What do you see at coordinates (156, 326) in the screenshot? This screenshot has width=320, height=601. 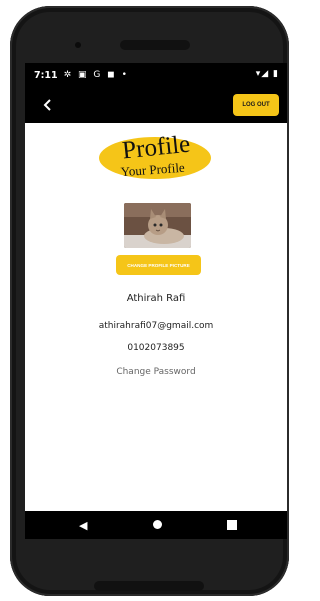 I see `user-email: athirahrafi07@gmail.com` at bounding box center [156, 326].